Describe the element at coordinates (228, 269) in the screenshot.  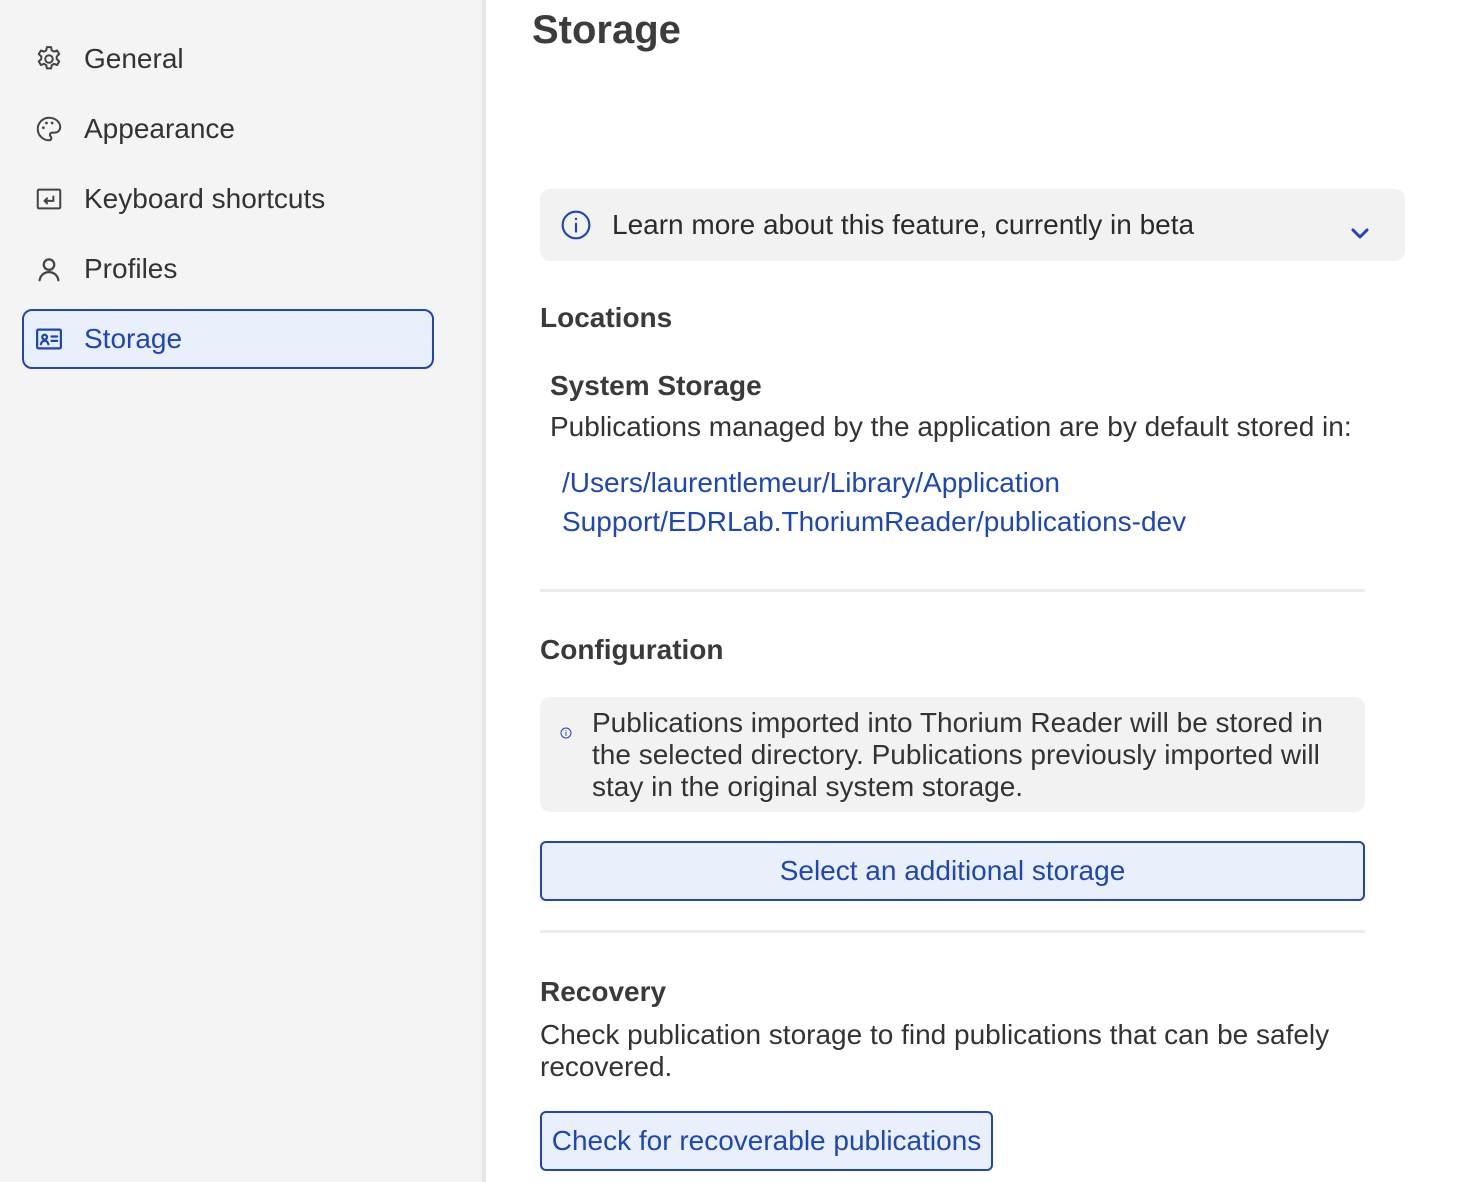
I see `sidebar-item-profiles: Profiles` at that location.